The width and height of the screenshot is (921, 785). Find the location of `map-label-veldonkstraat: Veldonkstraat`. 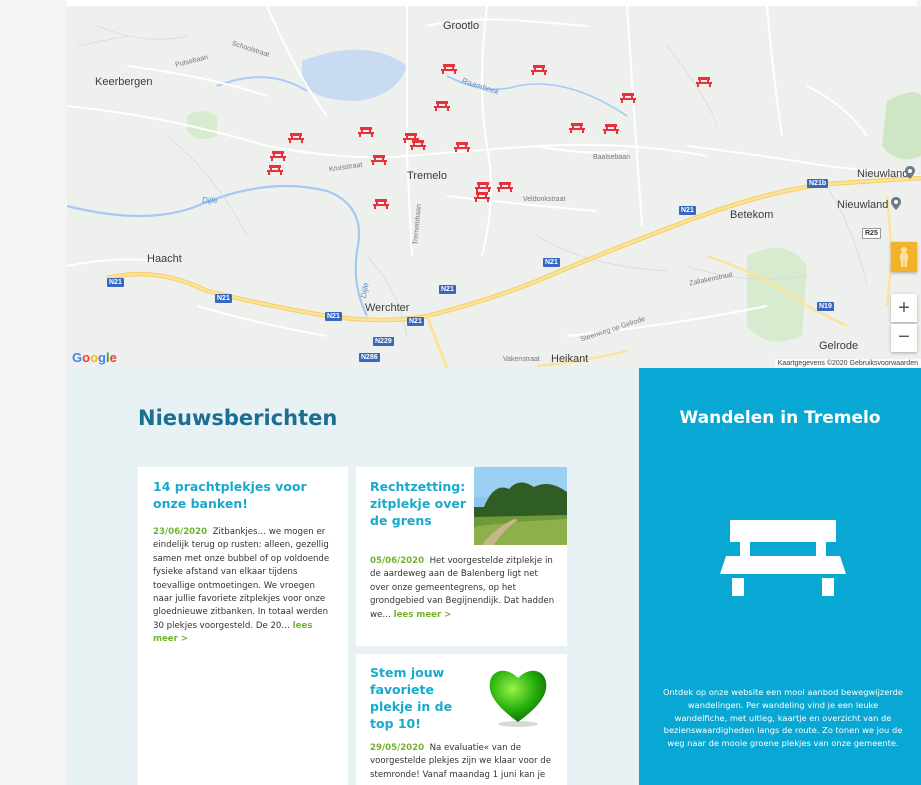

map-label-veldonkstraat: Veldonkstraat is located at coordinates (544, 199).